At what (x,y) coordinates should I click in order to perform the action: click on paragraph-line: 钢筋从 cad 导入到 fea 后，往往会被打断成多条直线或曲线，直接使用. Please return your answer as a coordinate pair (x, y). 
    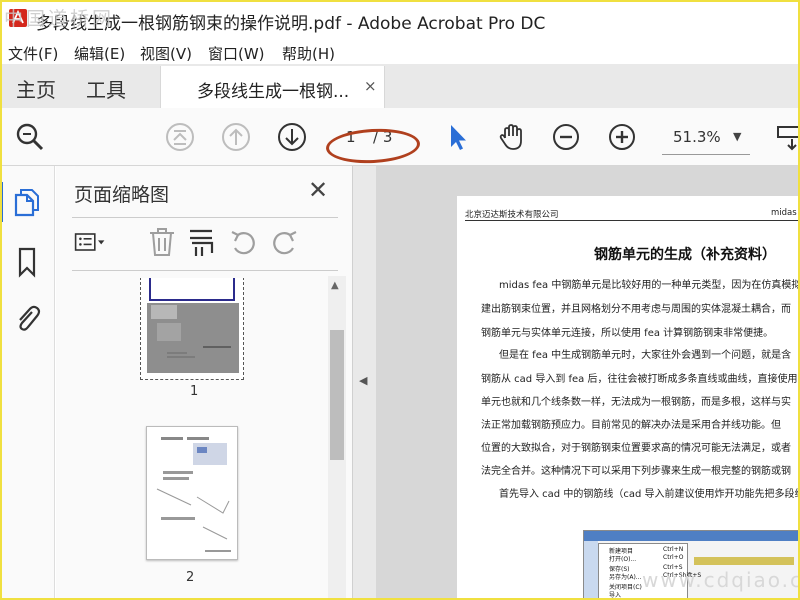
    Looking at the image, I should click on (639, 379).